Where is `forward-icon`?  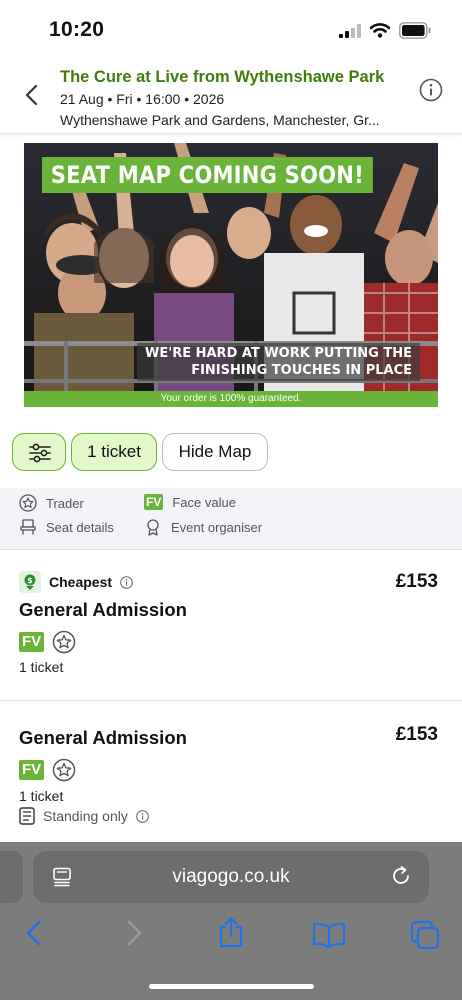 forward-icon is located at coordinates (134, 933).